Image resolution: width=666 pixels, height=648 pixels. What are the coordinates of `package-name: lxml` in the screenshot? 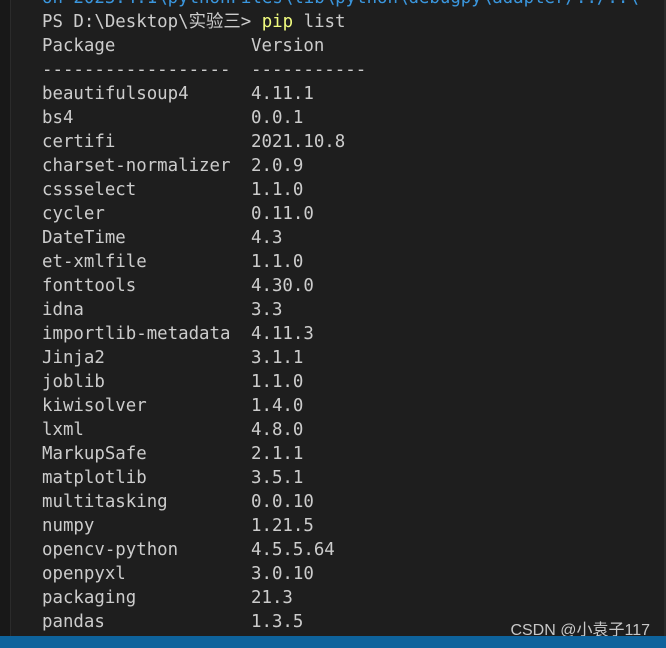 It's located at (63, 430).